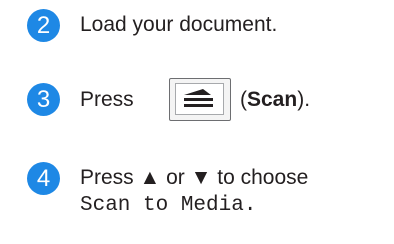  Describe the element at coordinates (304, 99) in the screenshot. I see `paren-close: ).` at that location.